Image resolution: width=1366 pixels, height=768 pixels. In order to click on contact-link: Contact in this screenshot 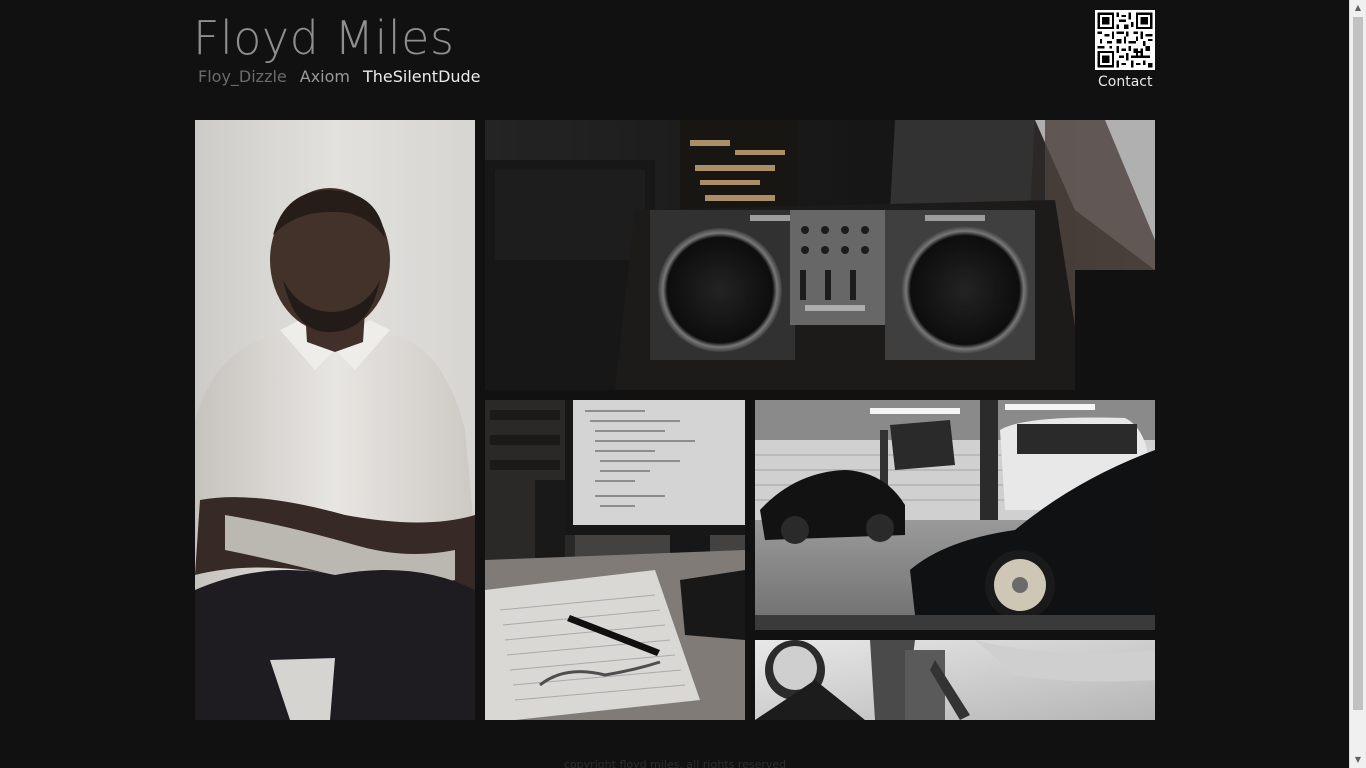, I will do `click(1125, 82)`.